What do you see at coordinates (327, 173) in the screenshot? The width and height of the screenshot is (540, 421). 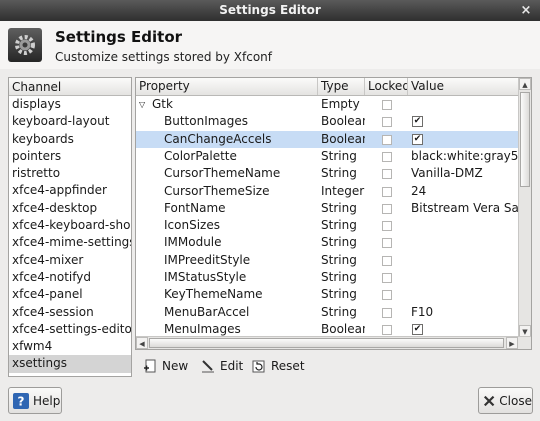 I see `table-row: CursorThemeName String Vanilla-DMZ` at bounding box center [327, 173].